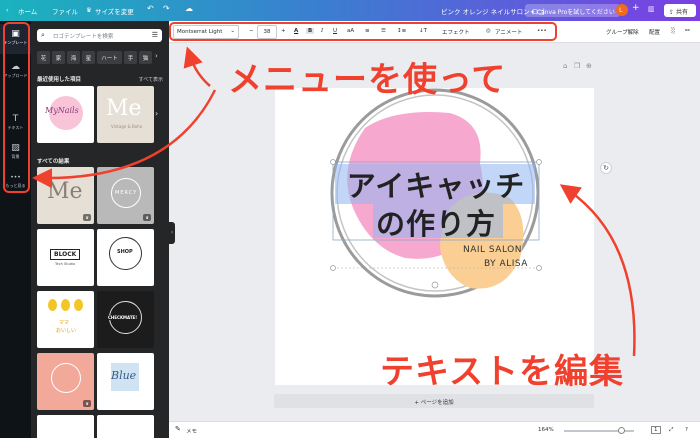 The image size is (700, 438). Describe the element at coordinates (502, 372) in the screenshot. I see `annotation-edit-text: テキストを編集` at that location.